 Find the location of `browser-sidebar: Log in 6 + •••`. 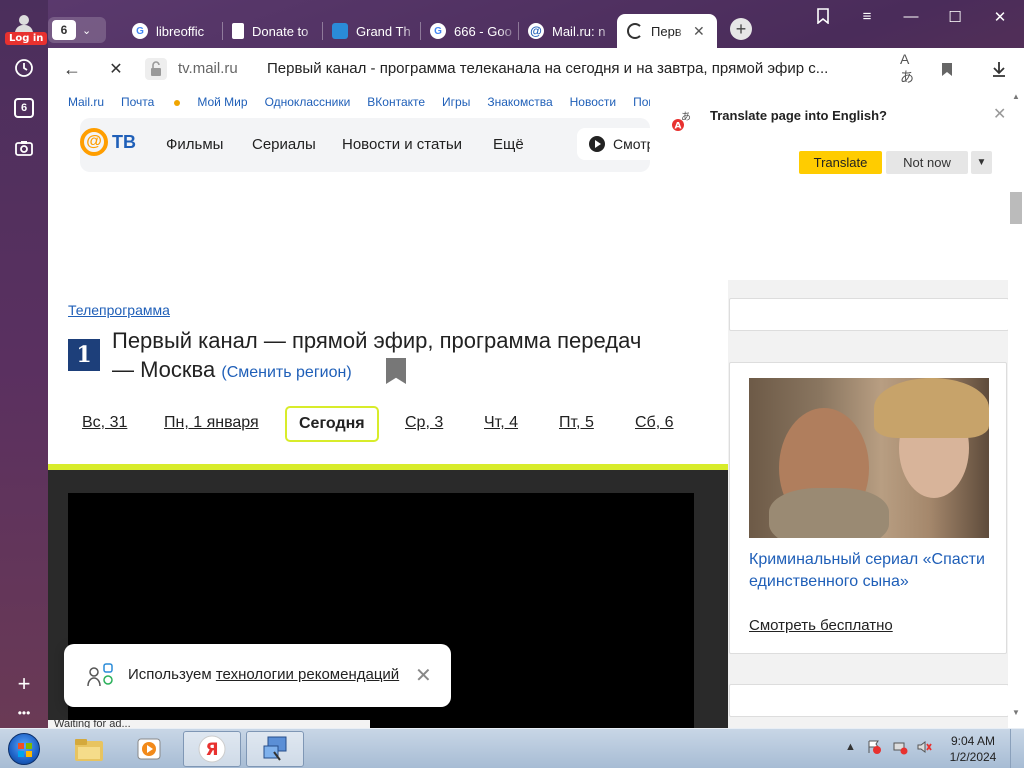

browser-sidebar: Log in 6 + ••• is located at coordinates (24, 364).